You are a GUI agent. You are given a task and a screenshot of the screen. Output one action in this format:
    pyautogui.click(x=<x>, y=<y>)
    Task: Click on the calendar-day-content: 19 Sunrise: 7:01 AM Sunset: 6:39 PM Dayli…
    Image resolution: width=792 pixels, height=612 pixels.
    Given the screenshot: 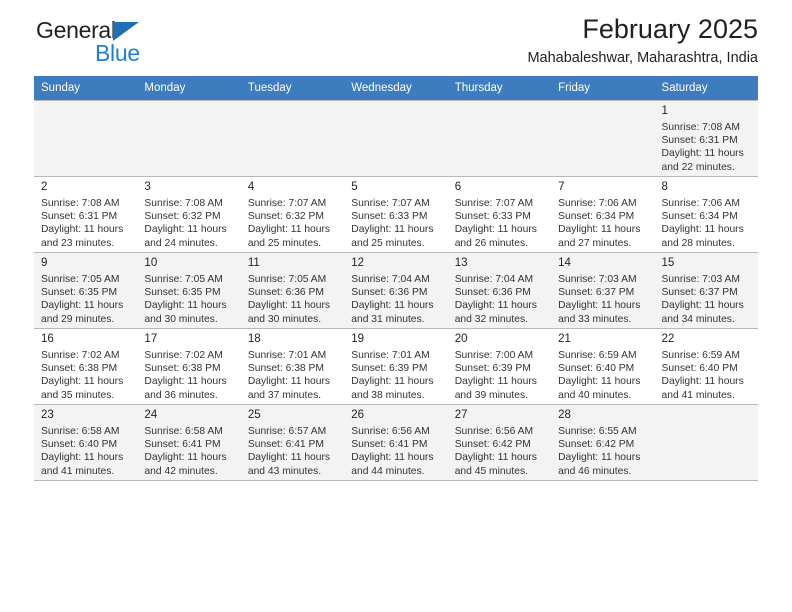 What is the action you would take?
    pyautogui.click(x=396, y=366)
    